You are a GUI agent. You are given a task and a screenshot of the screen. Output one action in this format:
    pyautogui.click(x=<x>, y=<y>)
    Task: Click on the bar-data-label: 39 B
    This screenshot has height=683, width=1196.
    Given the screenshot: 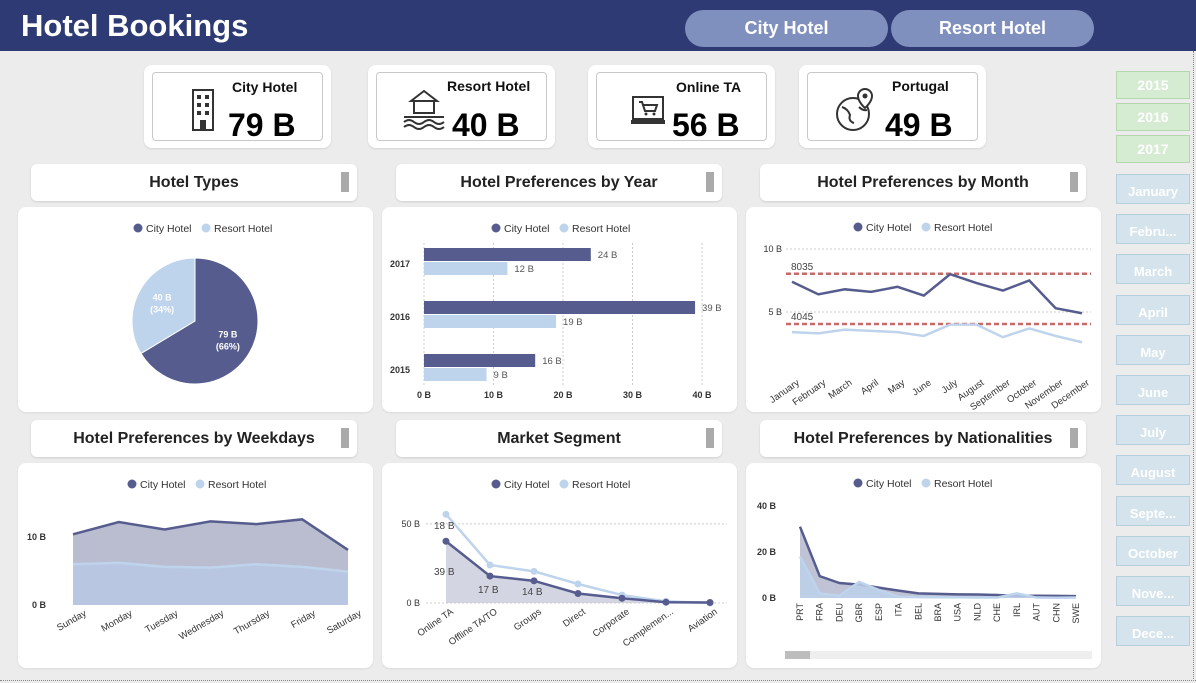 What is the action you would take?
    pyautogui.click(x=712, y=308)
    